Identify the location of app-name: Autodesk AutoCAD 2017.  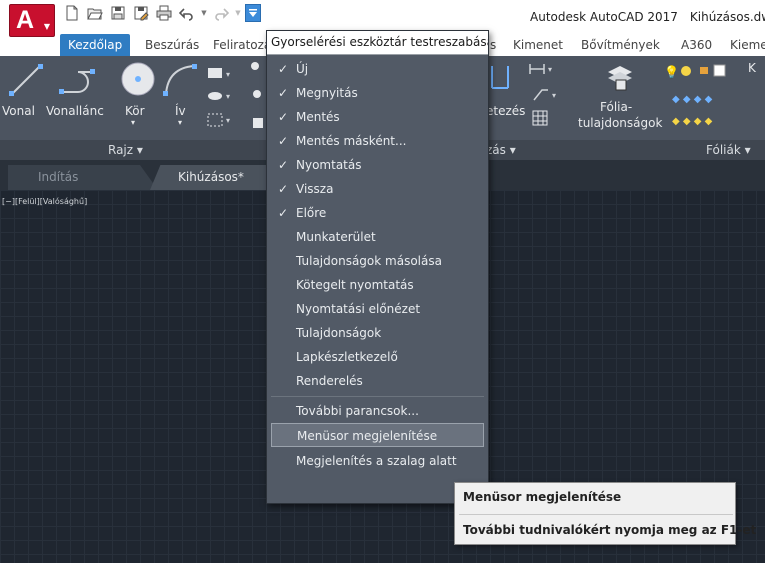
(604, 17).